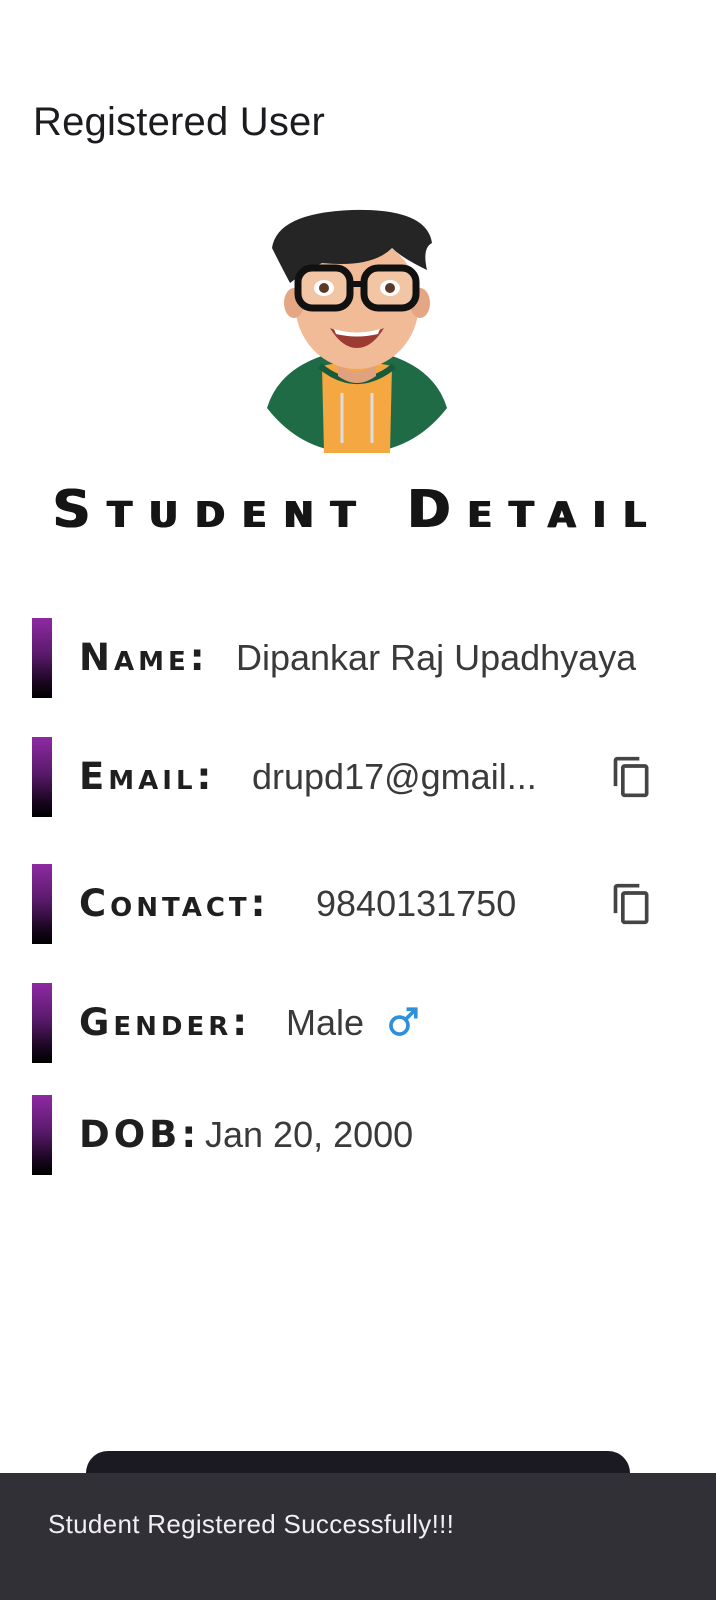  I want to click on copy-contact-button, so click(632, 904).